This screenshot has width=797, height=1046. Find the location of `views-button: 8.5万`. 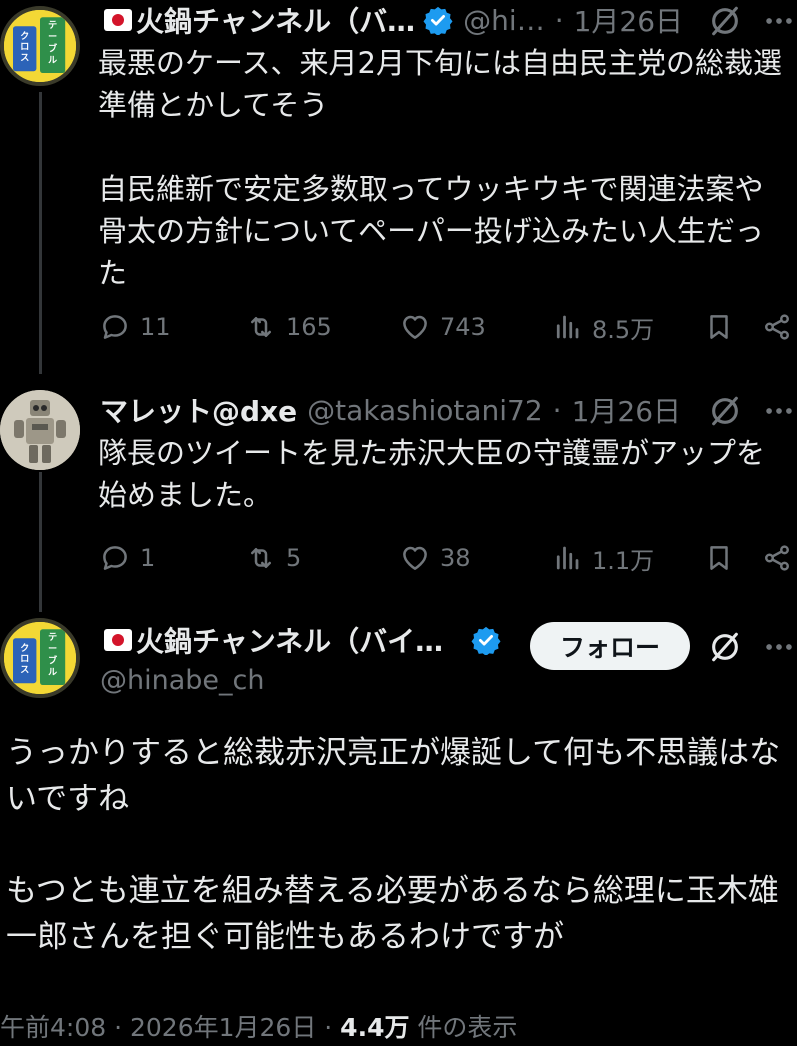

views-button: 8.5万 is located at coordinates (603, 327).